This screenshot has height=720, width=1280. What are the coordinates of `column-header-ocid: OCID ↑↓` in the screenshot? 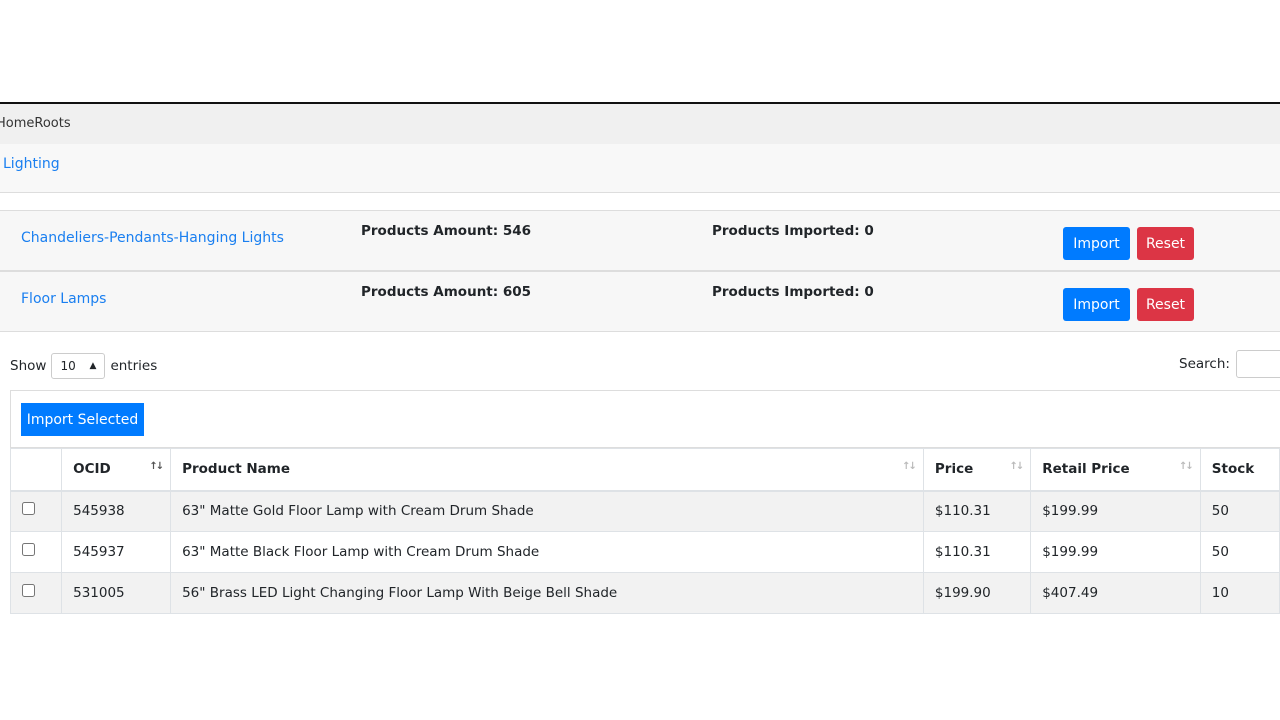 It's located at (116, 470).